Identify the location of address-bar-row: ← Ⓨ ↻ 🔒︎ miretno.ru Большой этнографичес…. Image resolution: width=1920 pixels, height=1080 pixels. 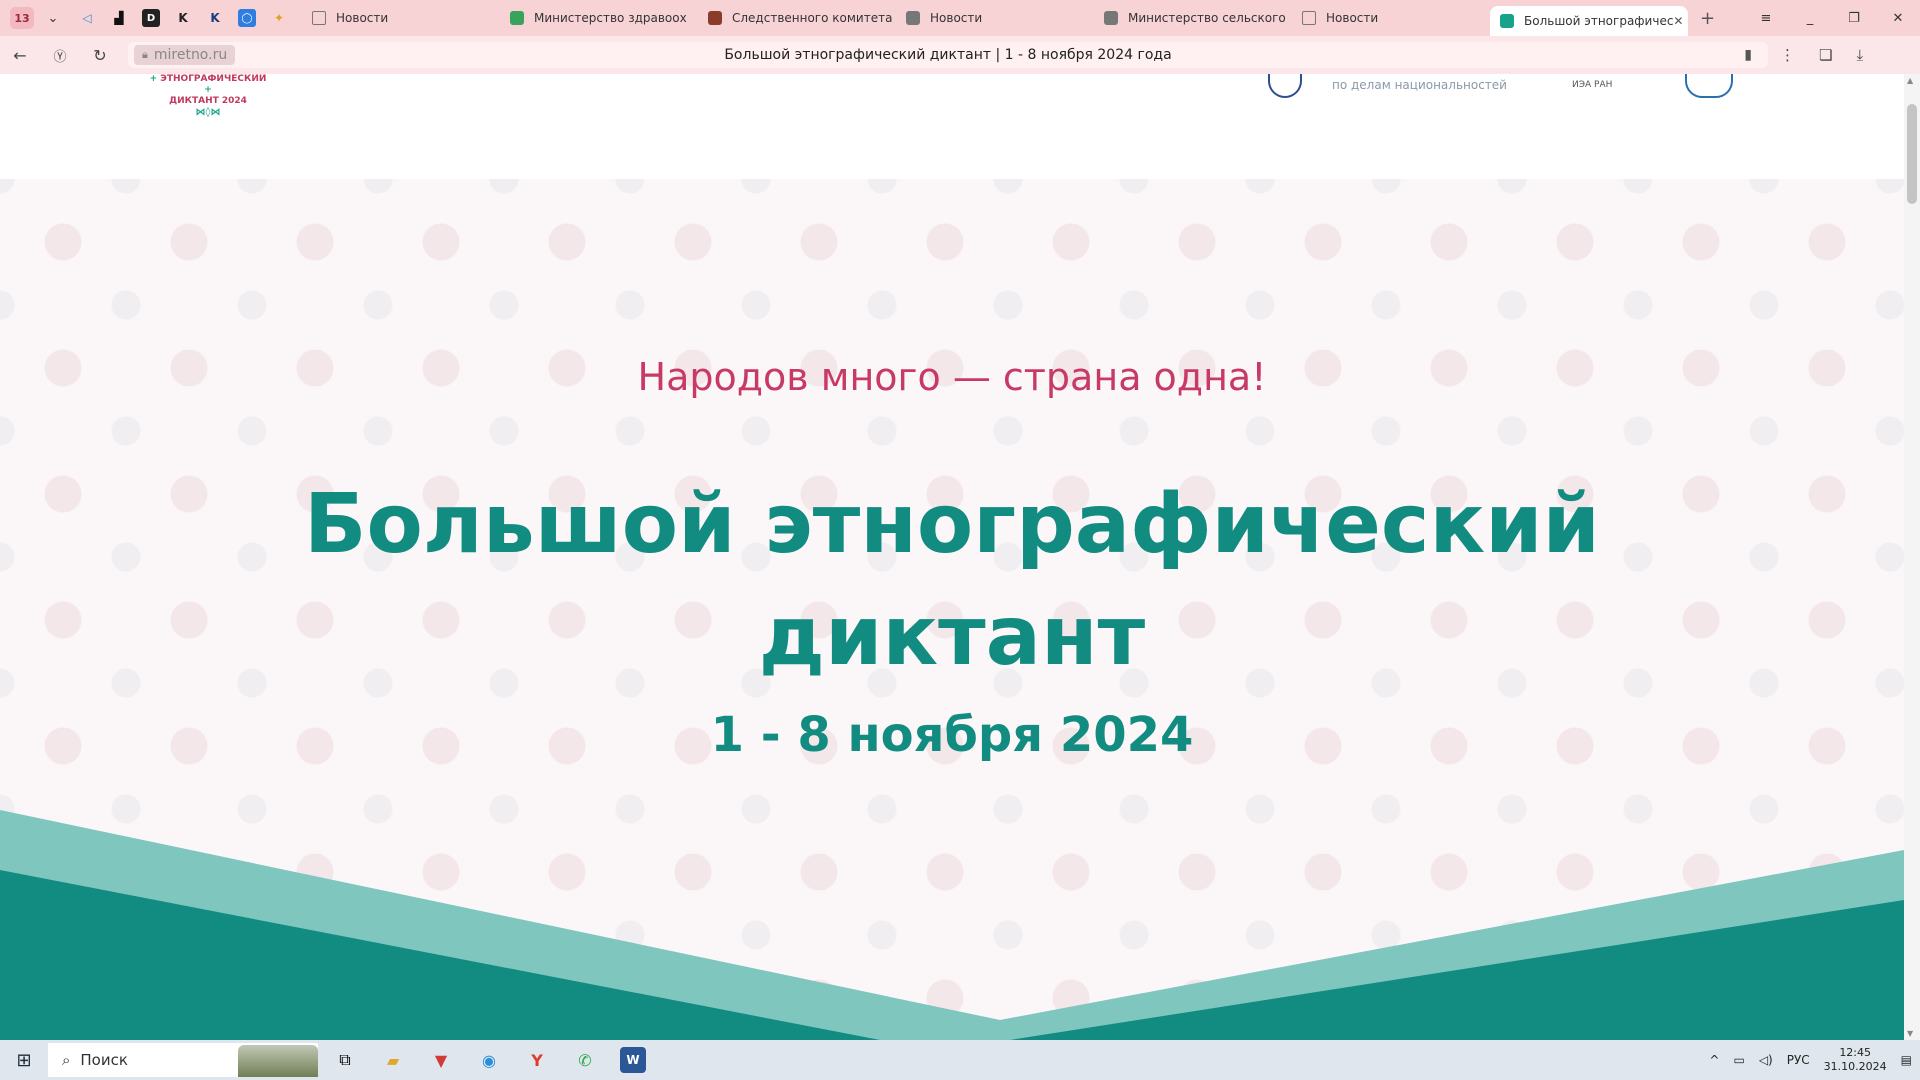
(960, 55).